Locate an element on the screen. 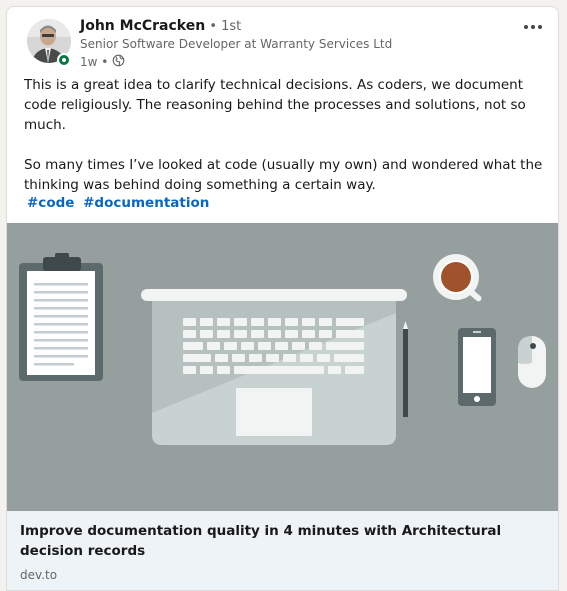  link-preview-source: dev.to is located at coordinates (39, 575).